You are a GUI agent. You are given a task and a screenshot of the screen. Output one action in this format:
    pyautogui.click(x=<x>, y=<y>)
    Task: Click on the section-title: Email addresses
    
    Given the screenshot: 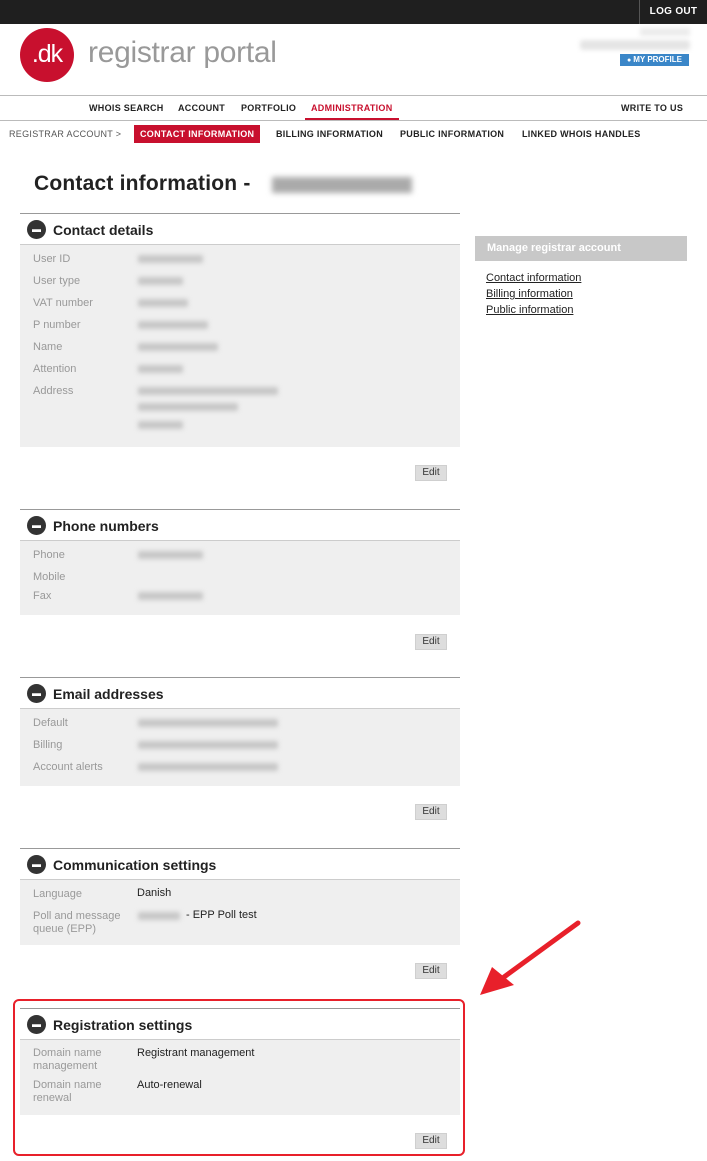 What is the action you would take?
    pyautogui.click(x=108, y=694)
    